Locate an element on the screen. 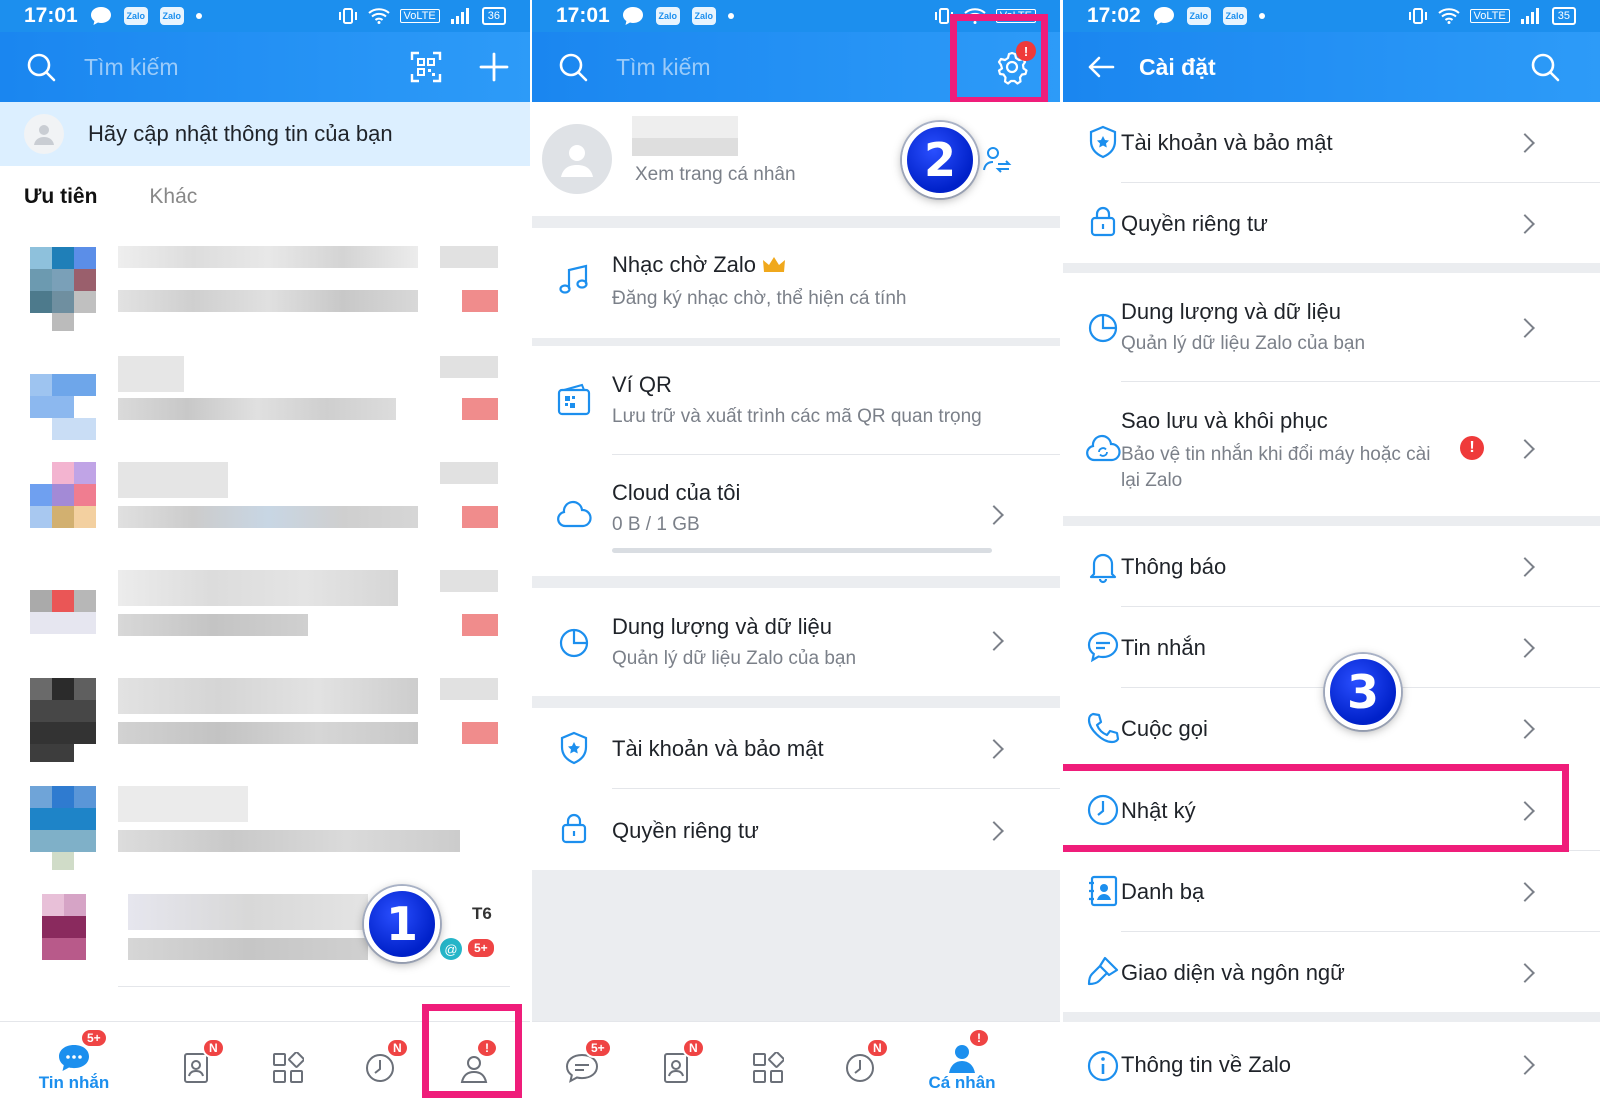 Image resolution: width=1600 pixels, height=1113 pixels. view-profile-link: Xem trang cá nhân is located at coordinates (715, 175).